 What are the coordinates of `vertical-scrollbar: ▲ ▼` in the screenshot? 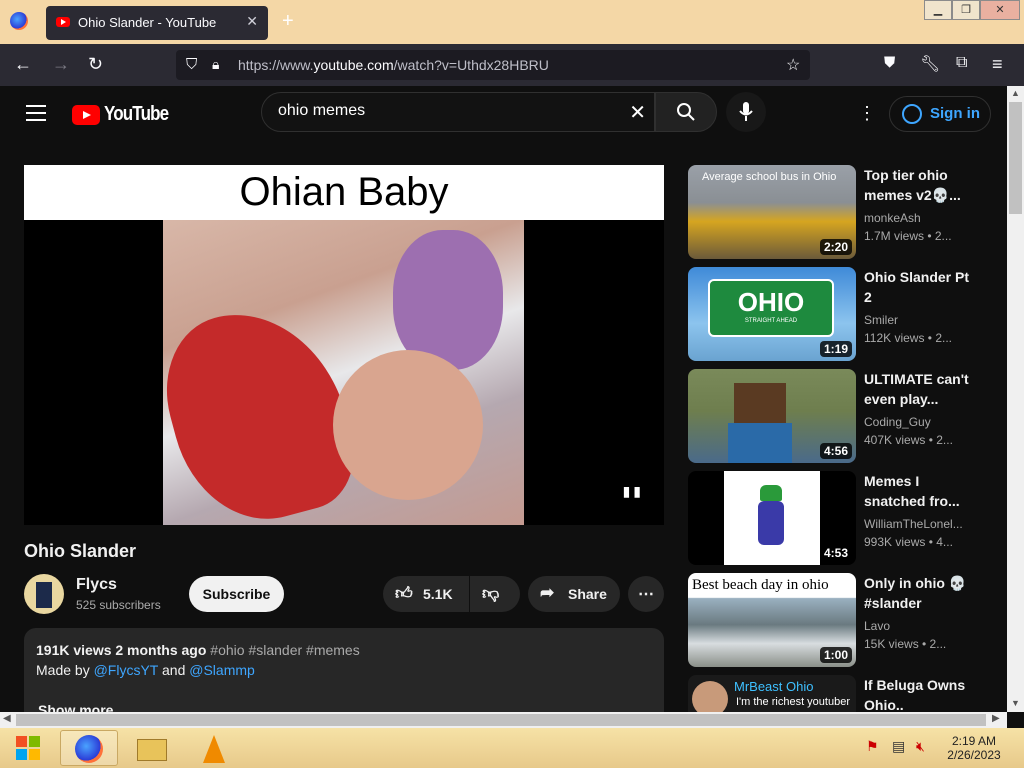 It's located at (1015, 399).